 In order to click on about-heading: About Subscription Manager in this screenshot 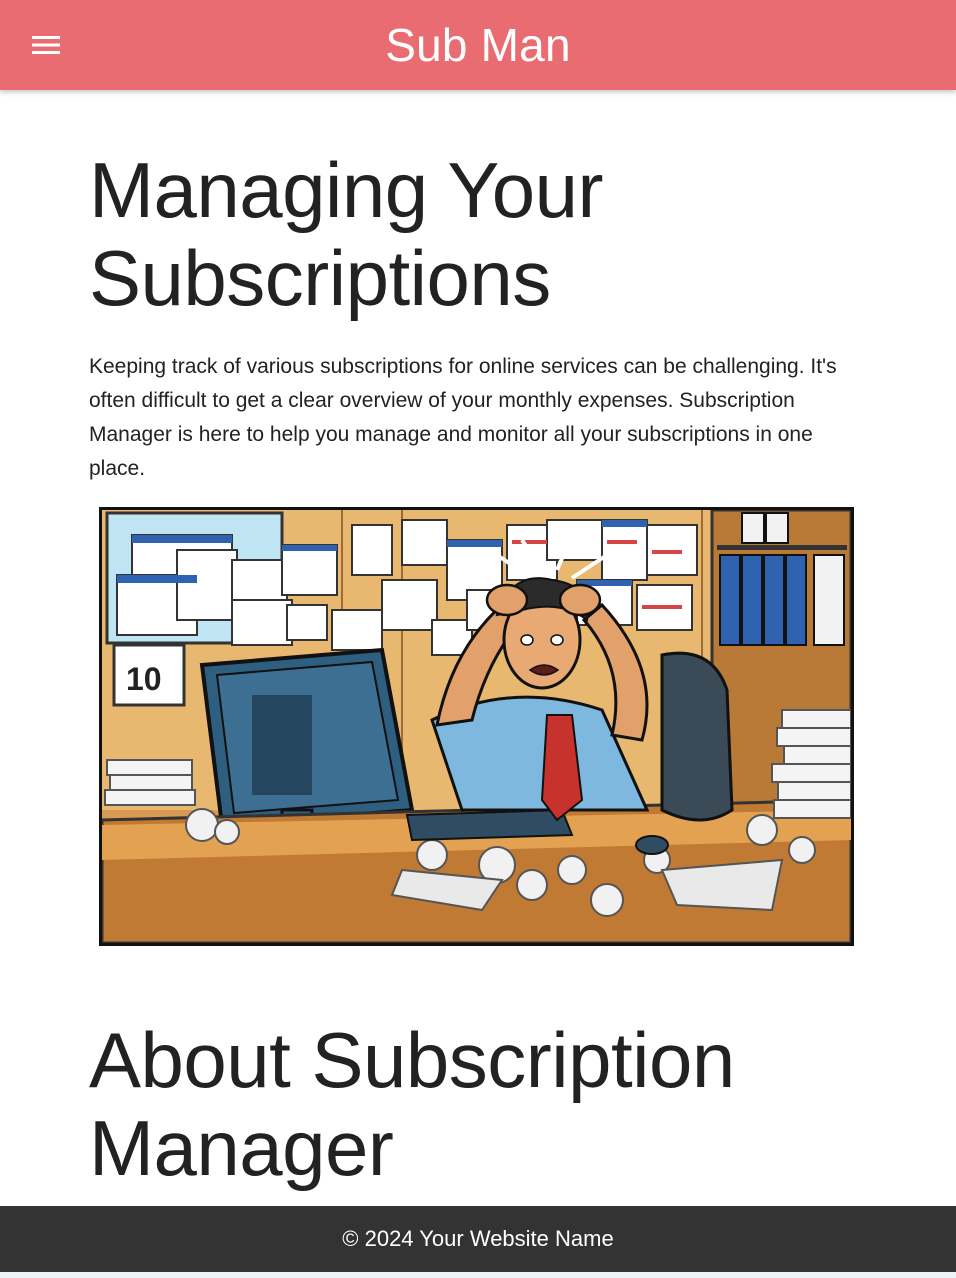, I will do `click(412, 1104)`.